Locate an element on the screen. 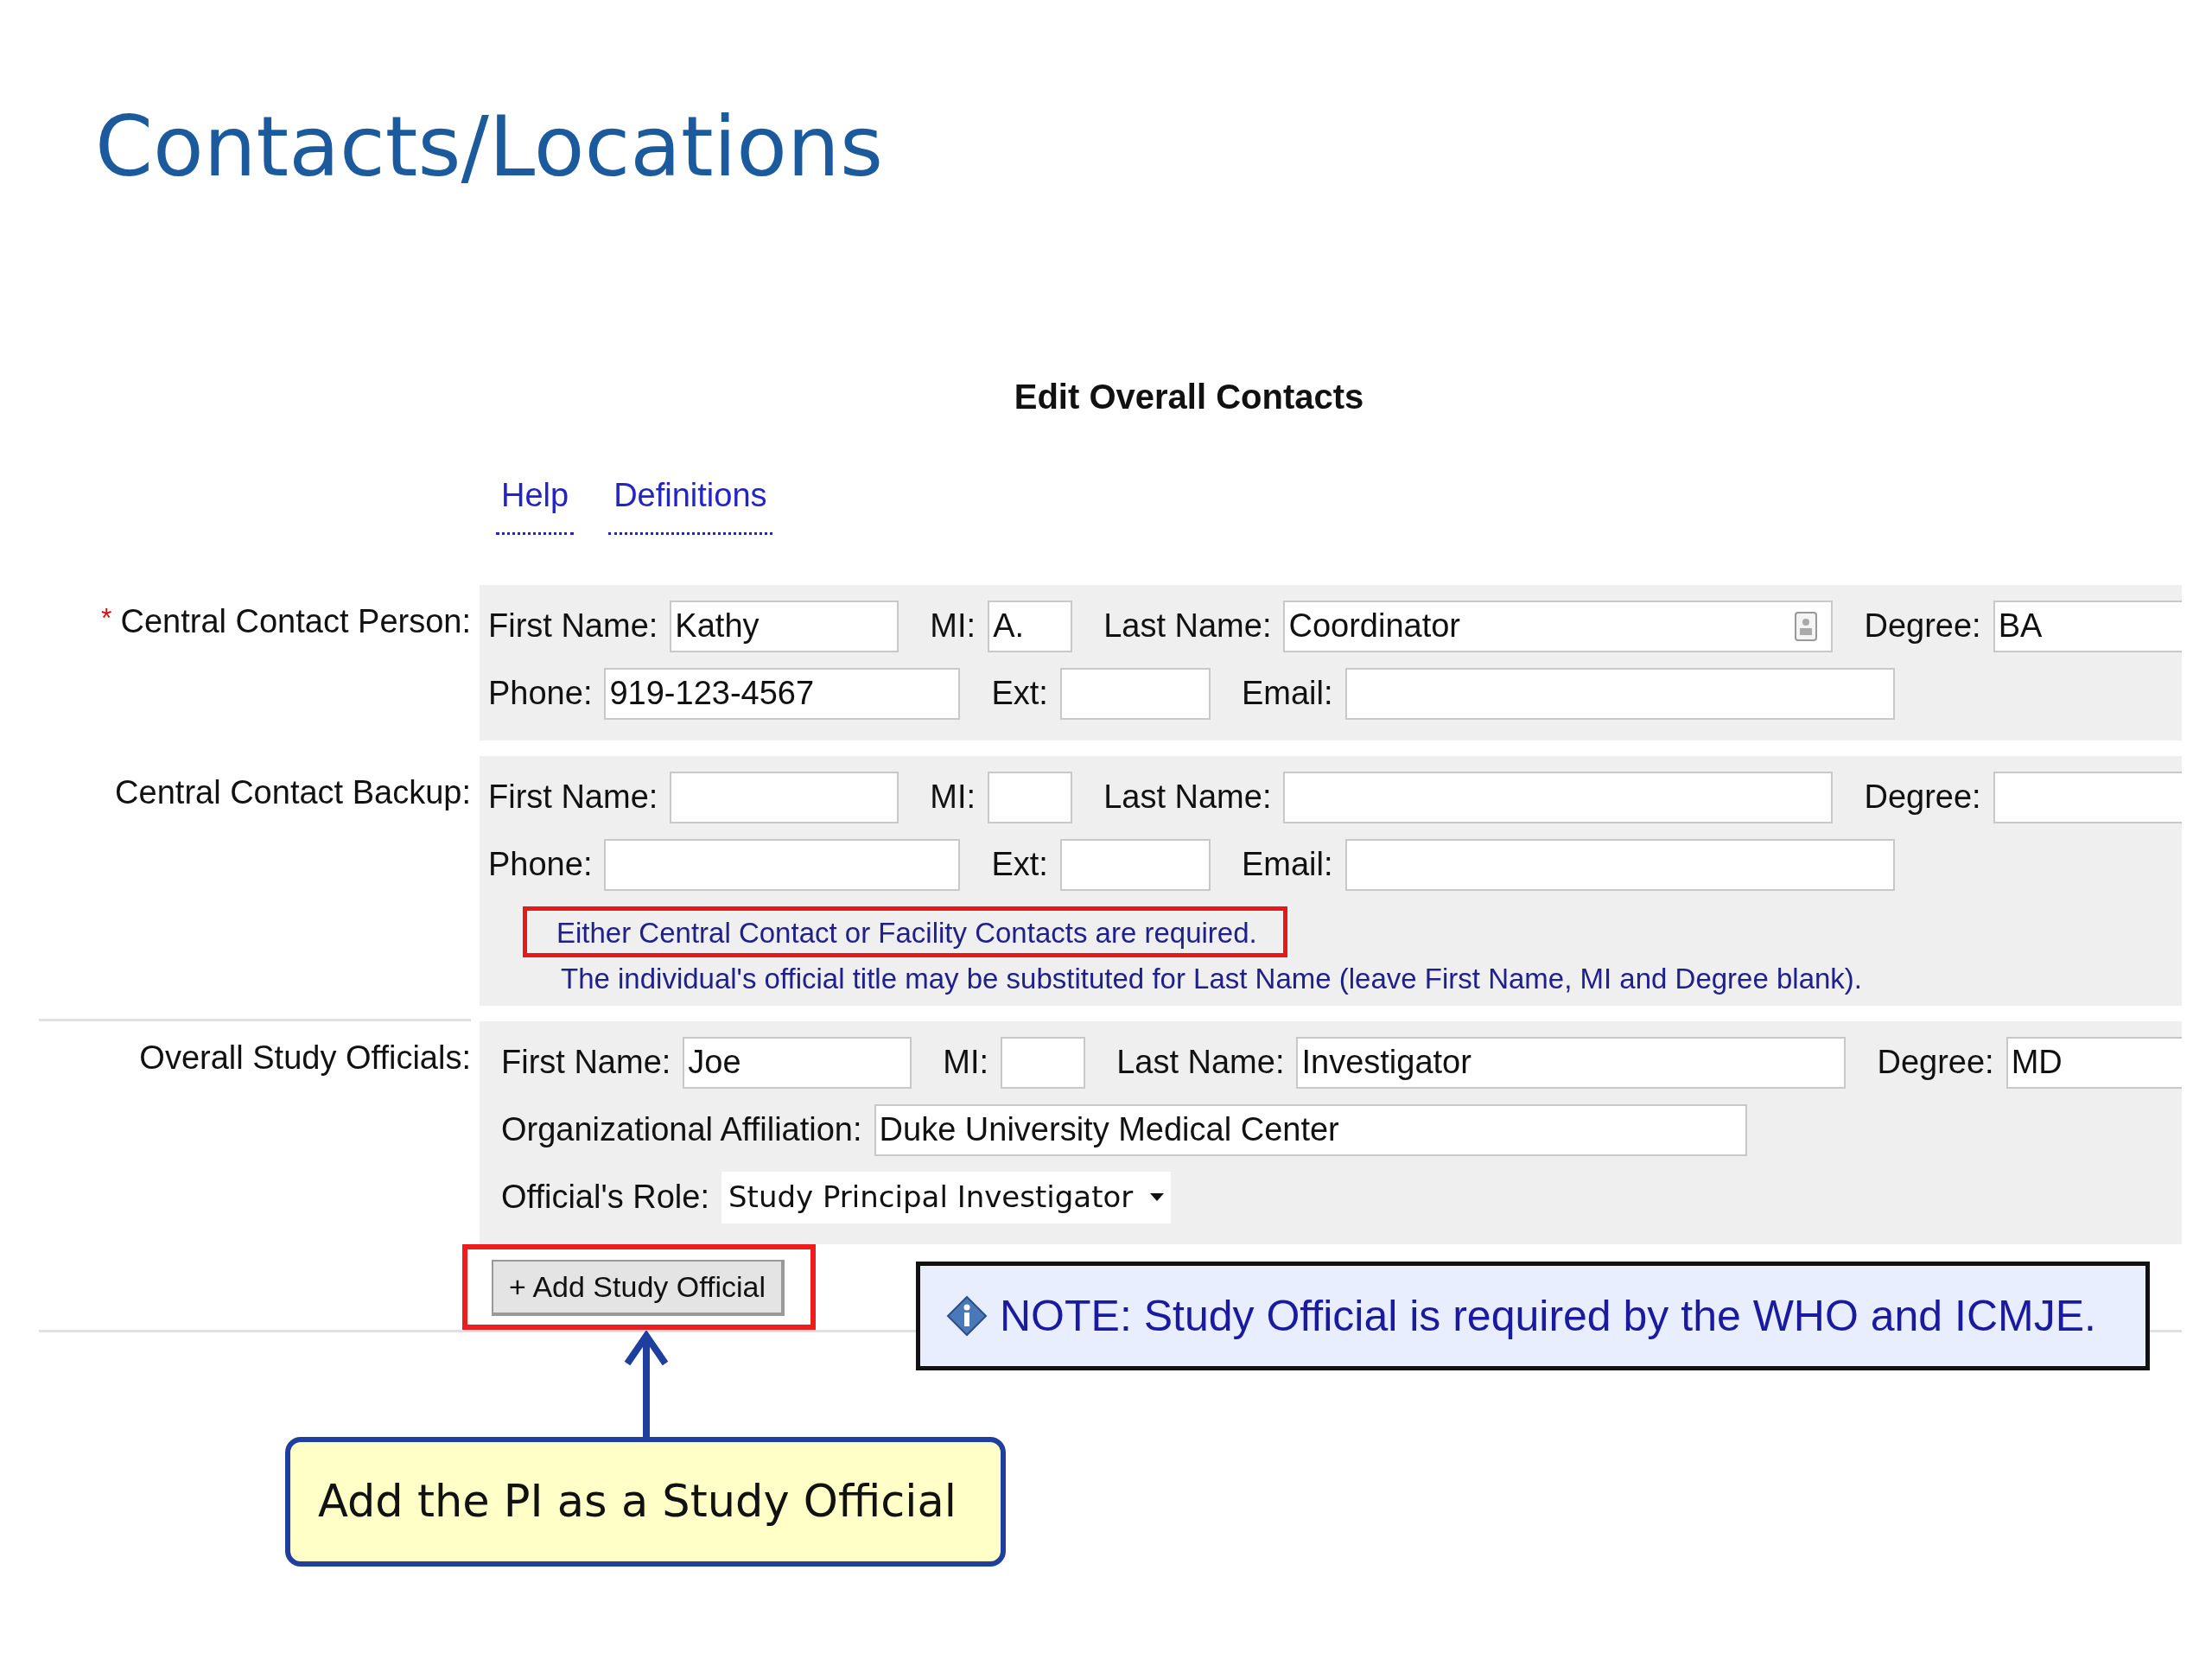  help-link: Definitions is located at coordinates (690, 502).